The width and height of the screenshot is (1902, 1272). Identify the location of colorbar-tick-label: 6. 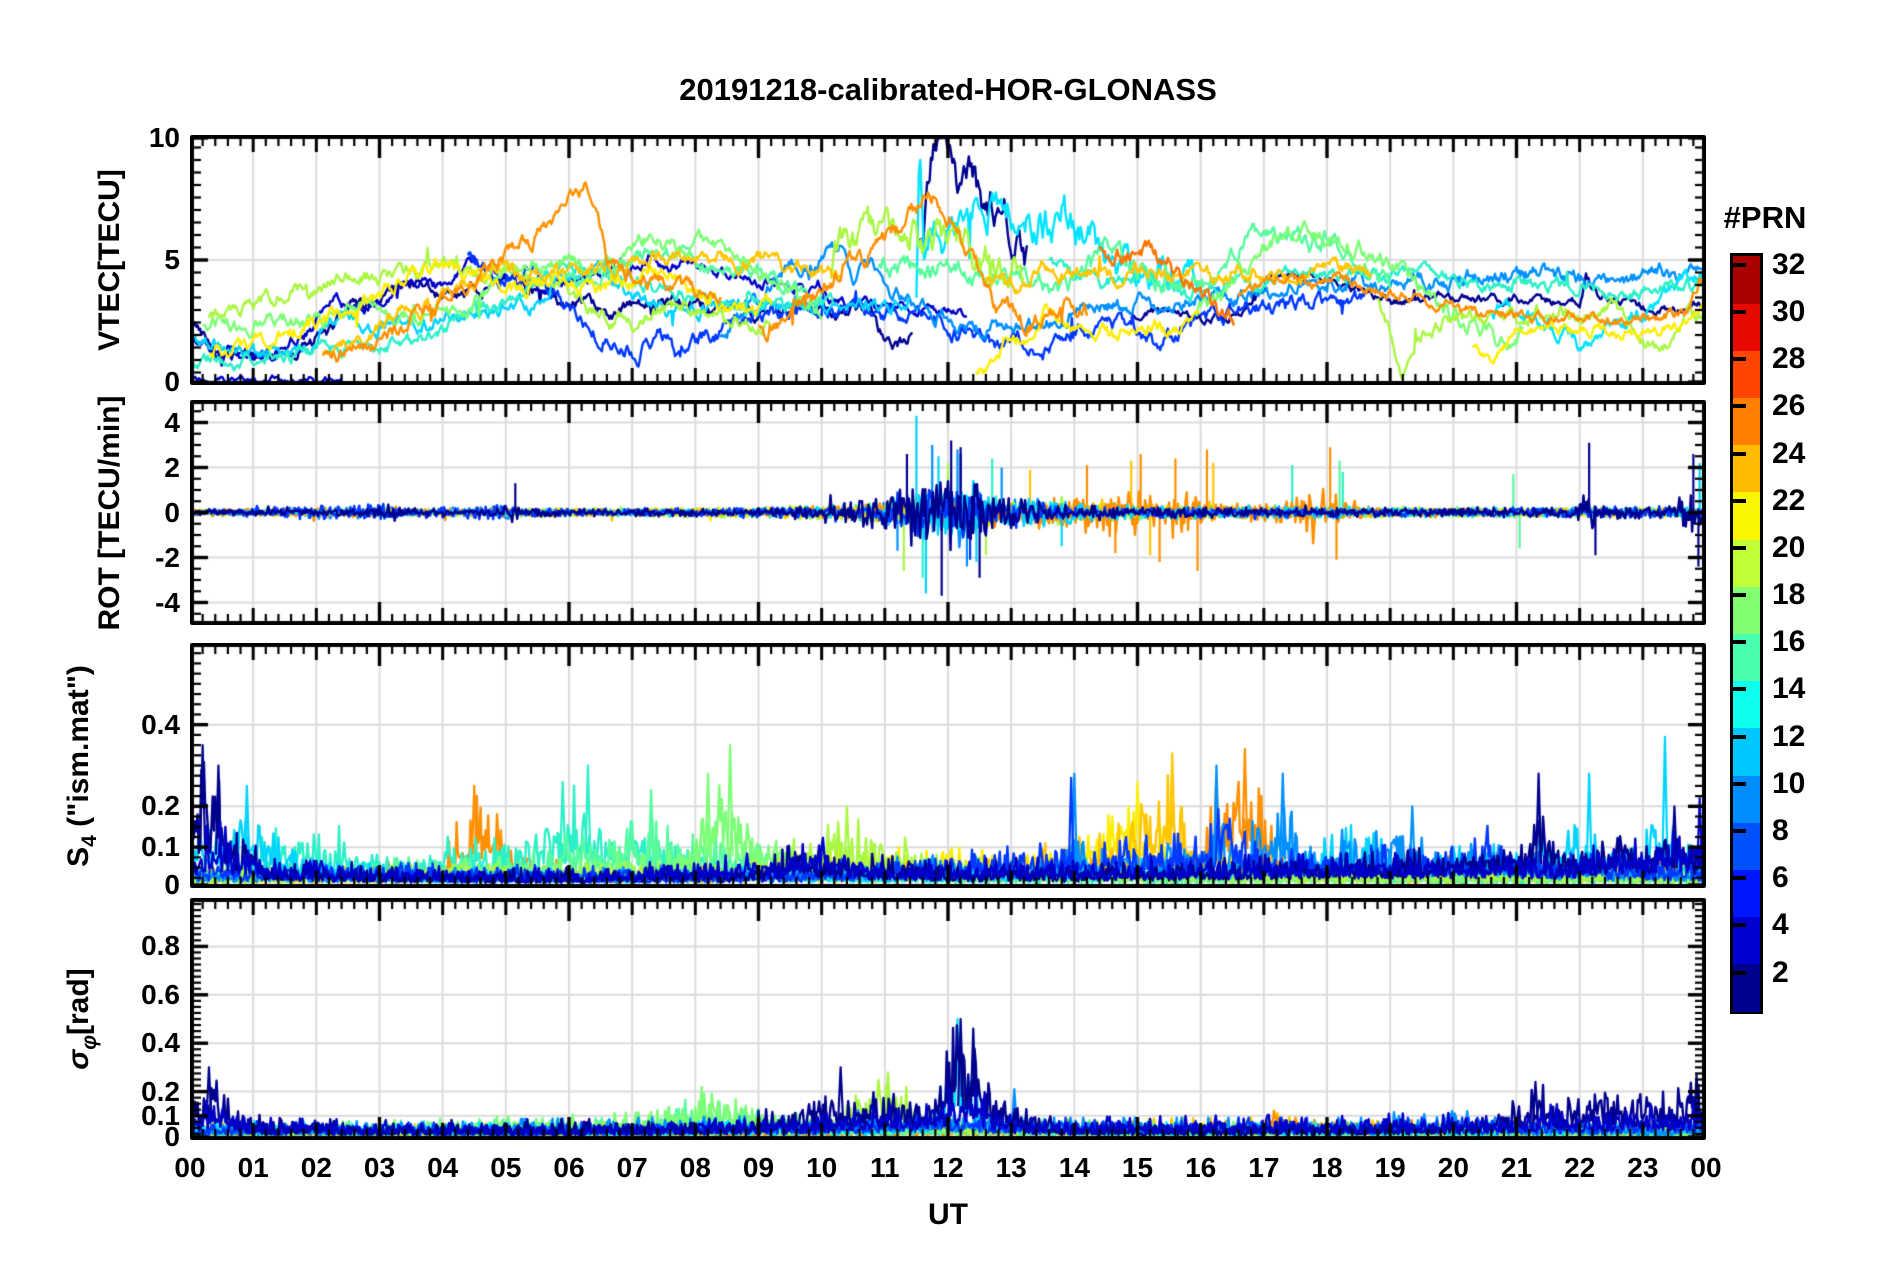
(1780, 878).